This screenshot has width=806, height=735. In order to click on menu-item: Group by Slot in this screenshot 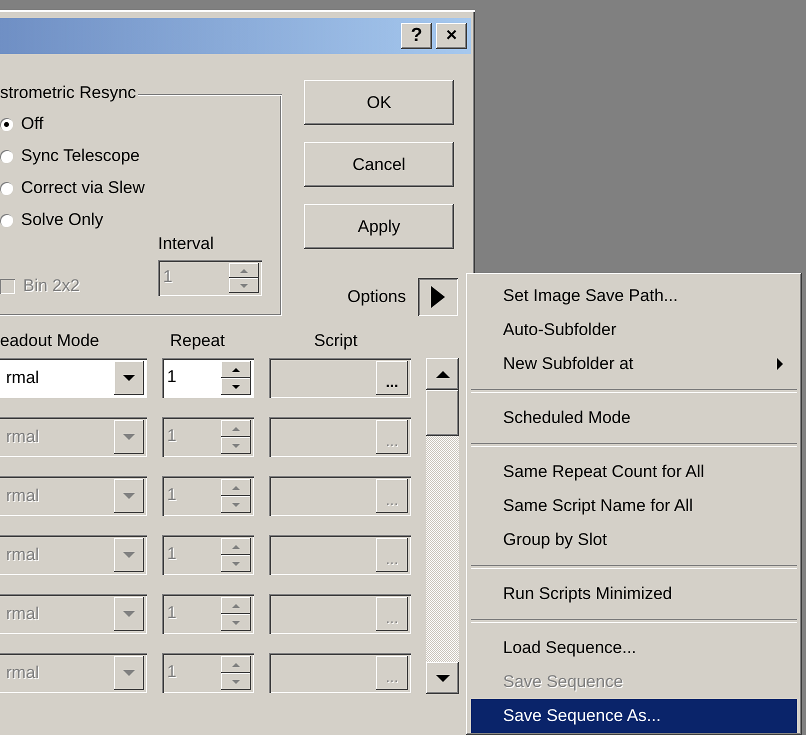, I will do `click(634, 540)`.